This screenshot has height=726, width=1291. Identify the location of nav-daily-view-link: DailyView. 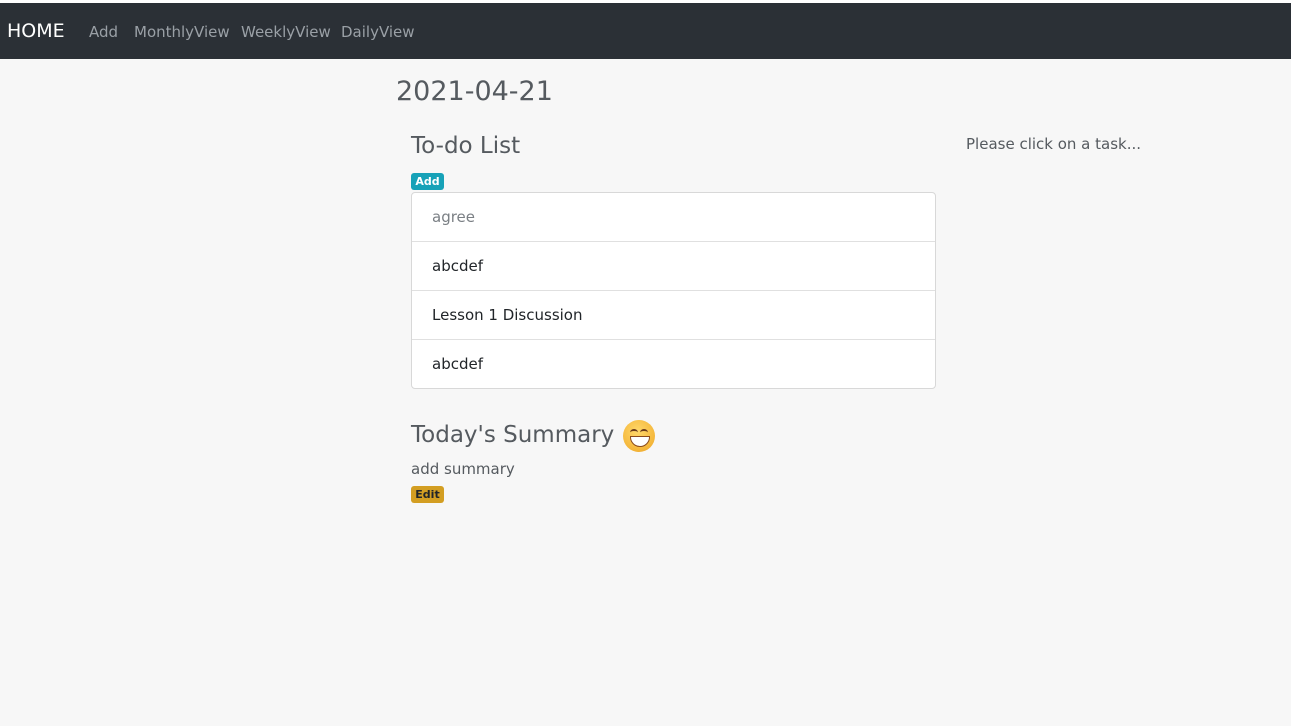
(378, 32).